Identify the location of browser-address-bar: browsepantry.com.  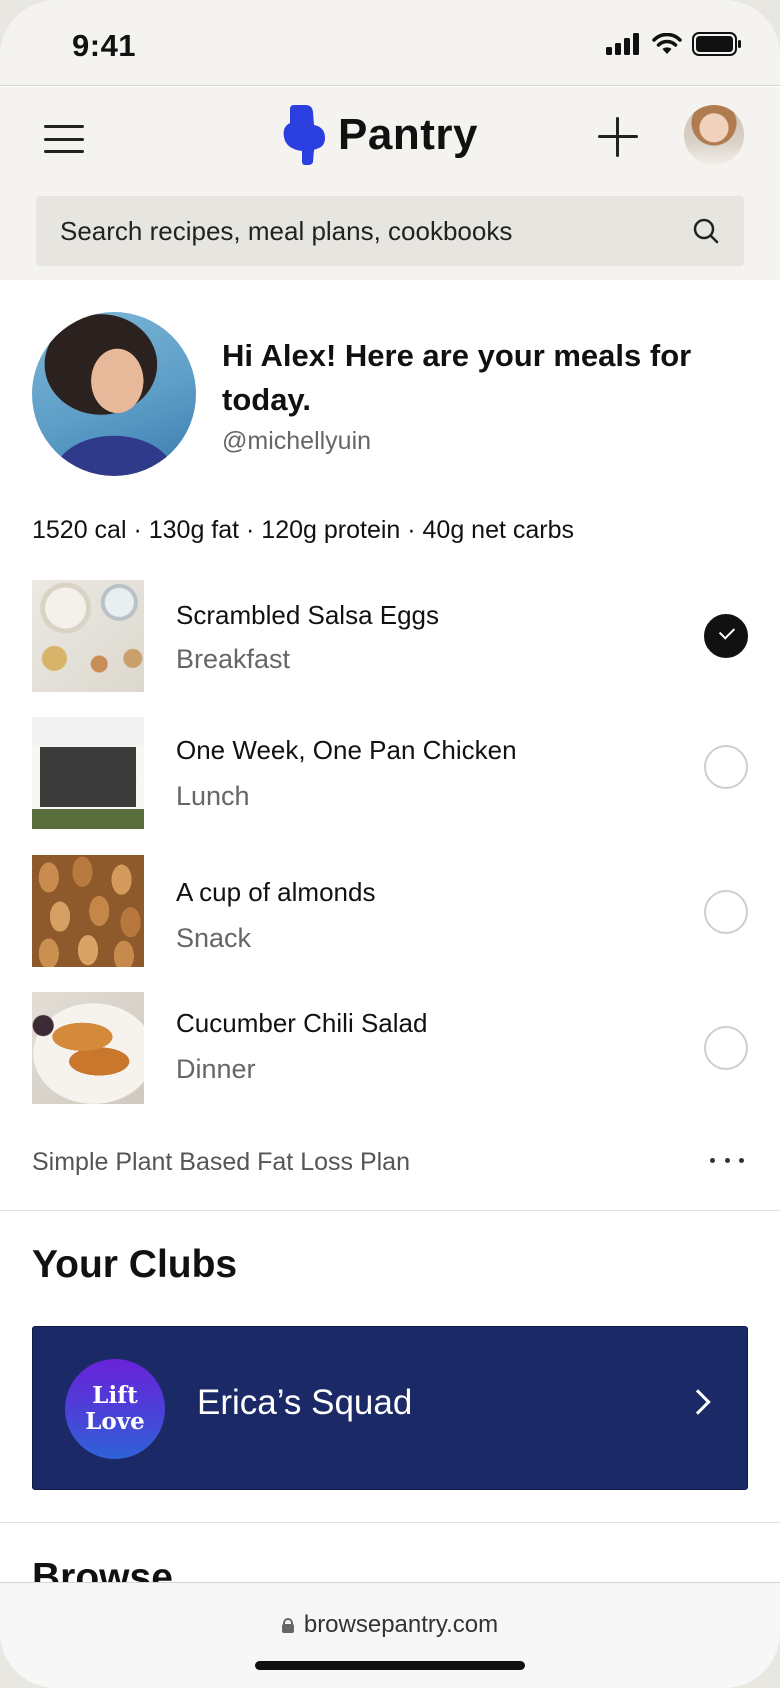
(390, 1635).